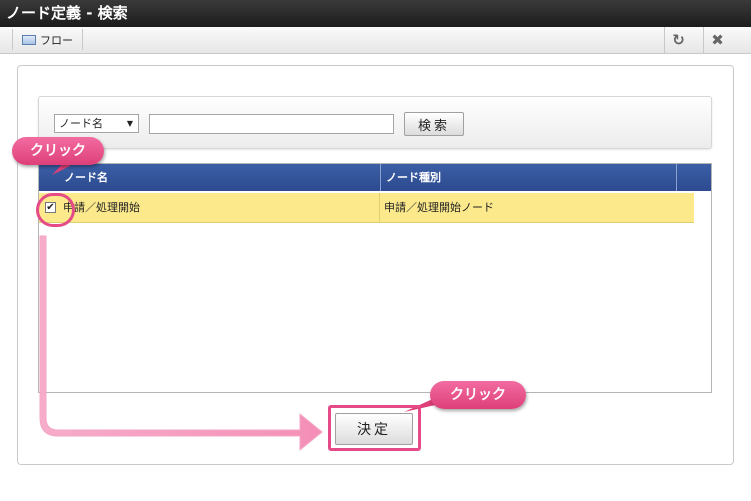 The height and width of the screenshot is (501, 751). What do you see at coordinates (478, 395) in the screenshot?
I see `callout-click-ok: クリック` at bounding box center [478, 395].